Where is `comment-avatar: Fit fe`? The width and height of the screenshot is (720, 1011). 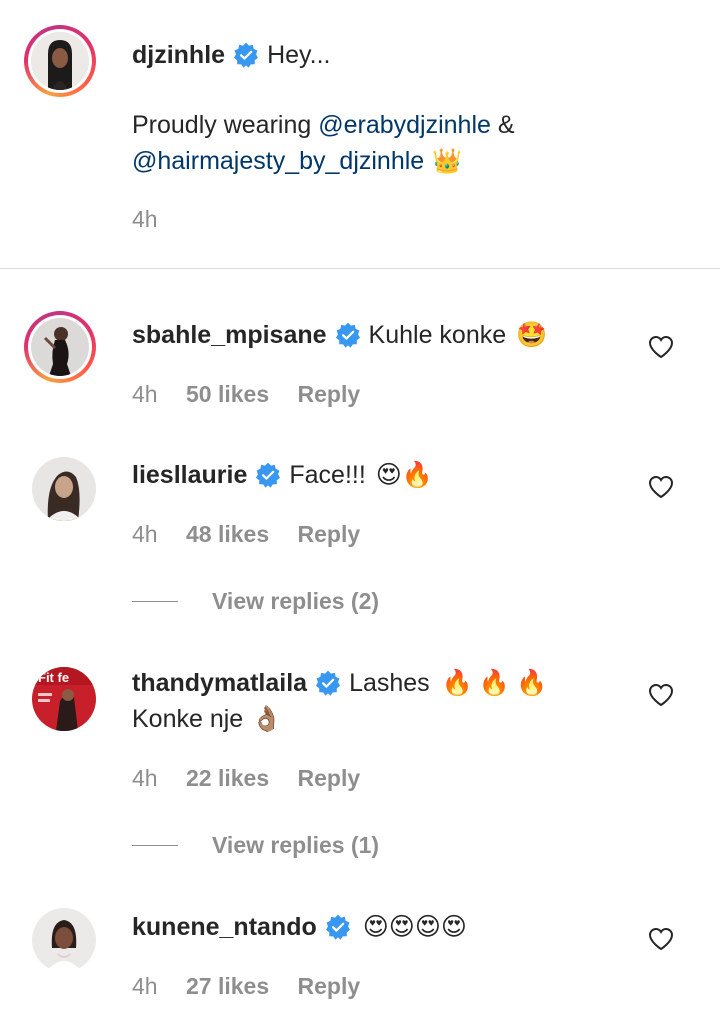
comment-avatar: Fit fe is located at coordinates (64, 699).